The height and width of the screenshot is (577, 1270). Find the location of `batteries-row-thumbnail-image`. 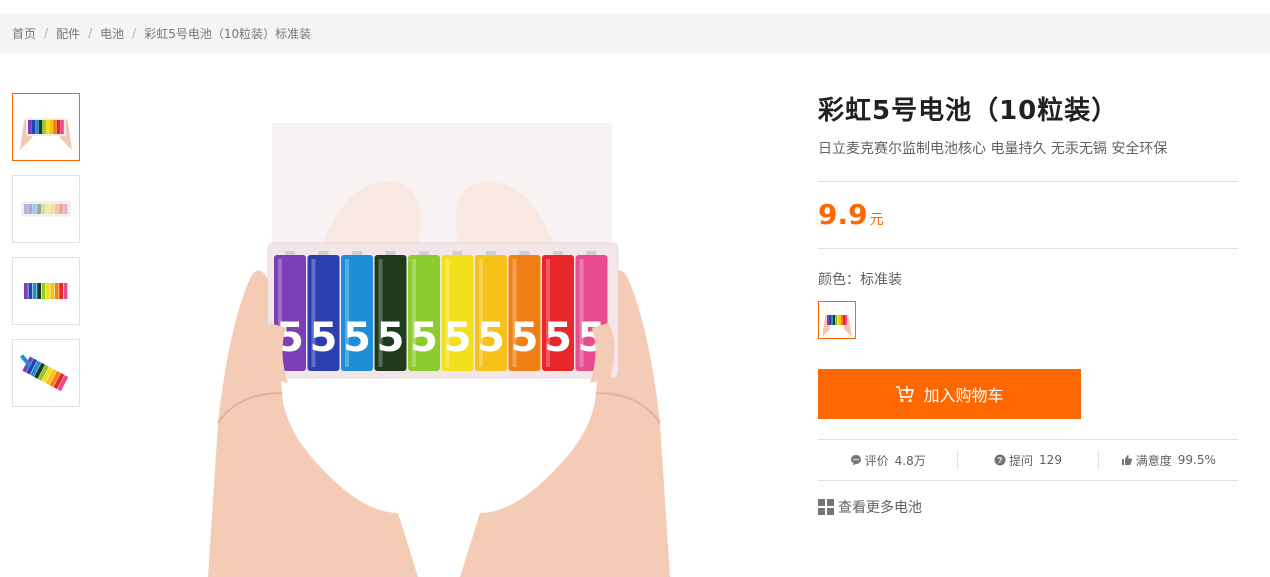

batteries-row-thumbnail-image is located at coordinates (46, 291).